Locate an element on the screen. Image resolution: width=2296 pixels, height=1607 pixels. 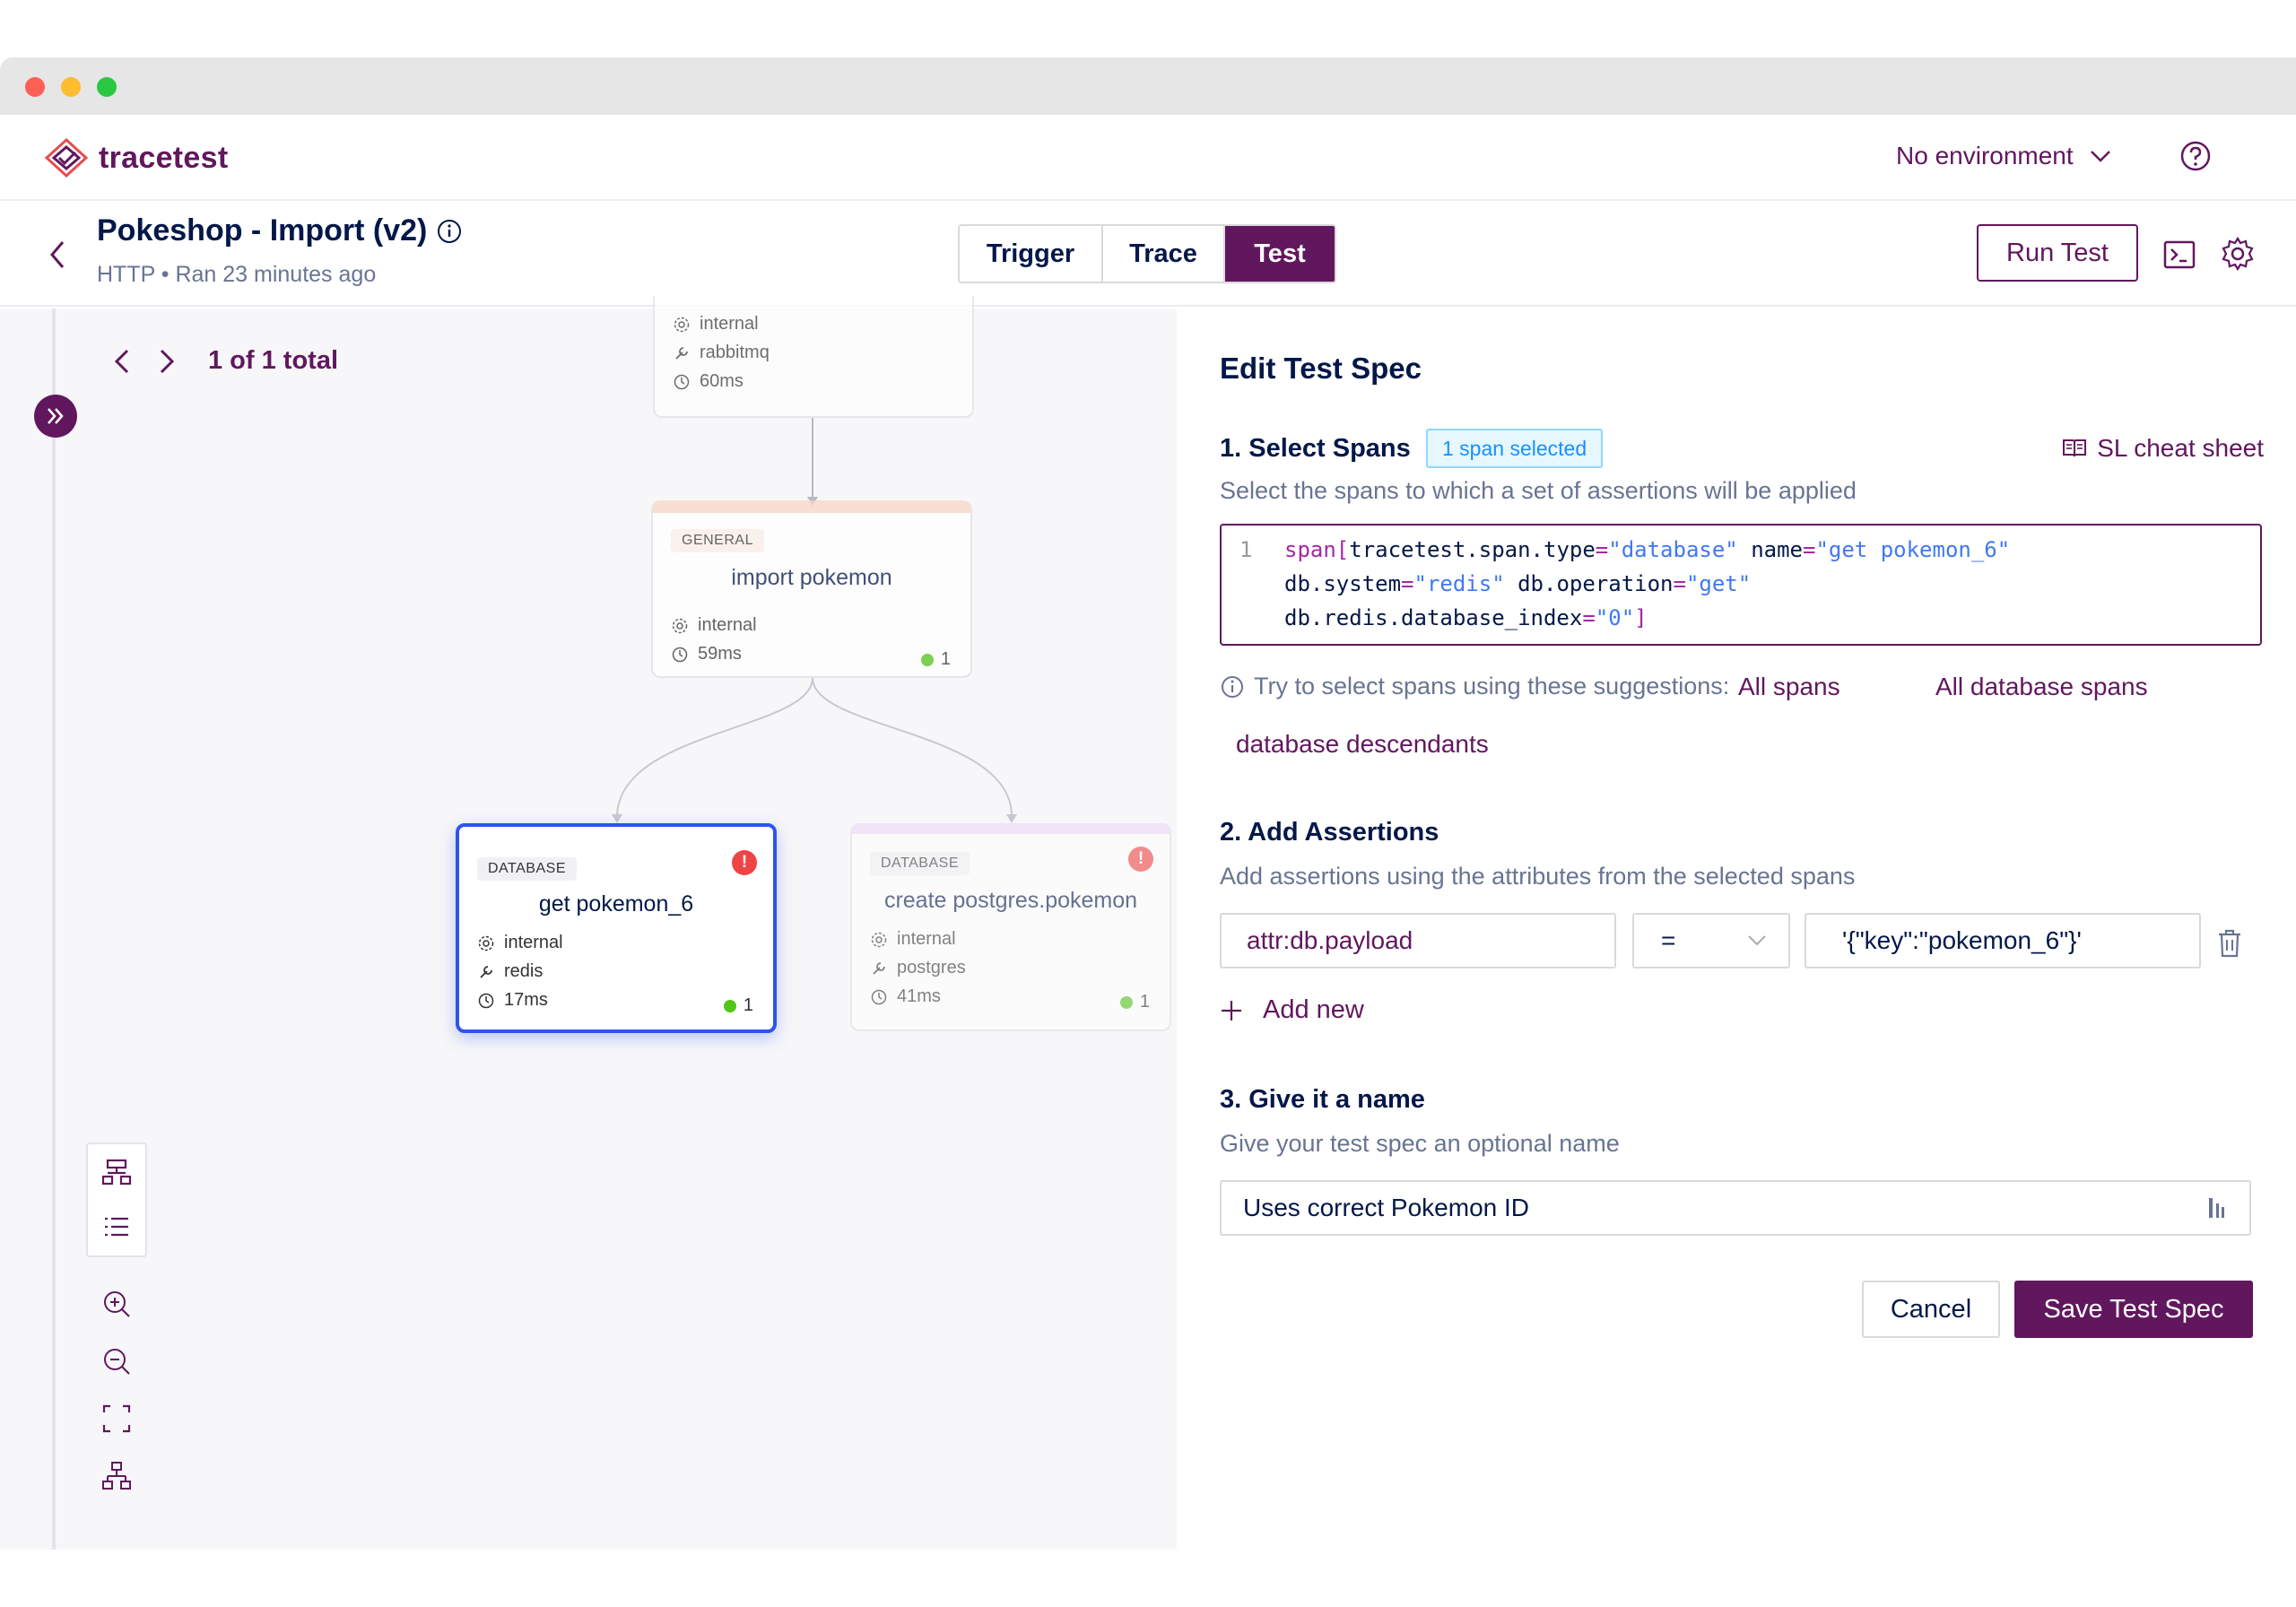
cheat-sheet-link: SL cheat sheet is located at coordinates (2162, 449).